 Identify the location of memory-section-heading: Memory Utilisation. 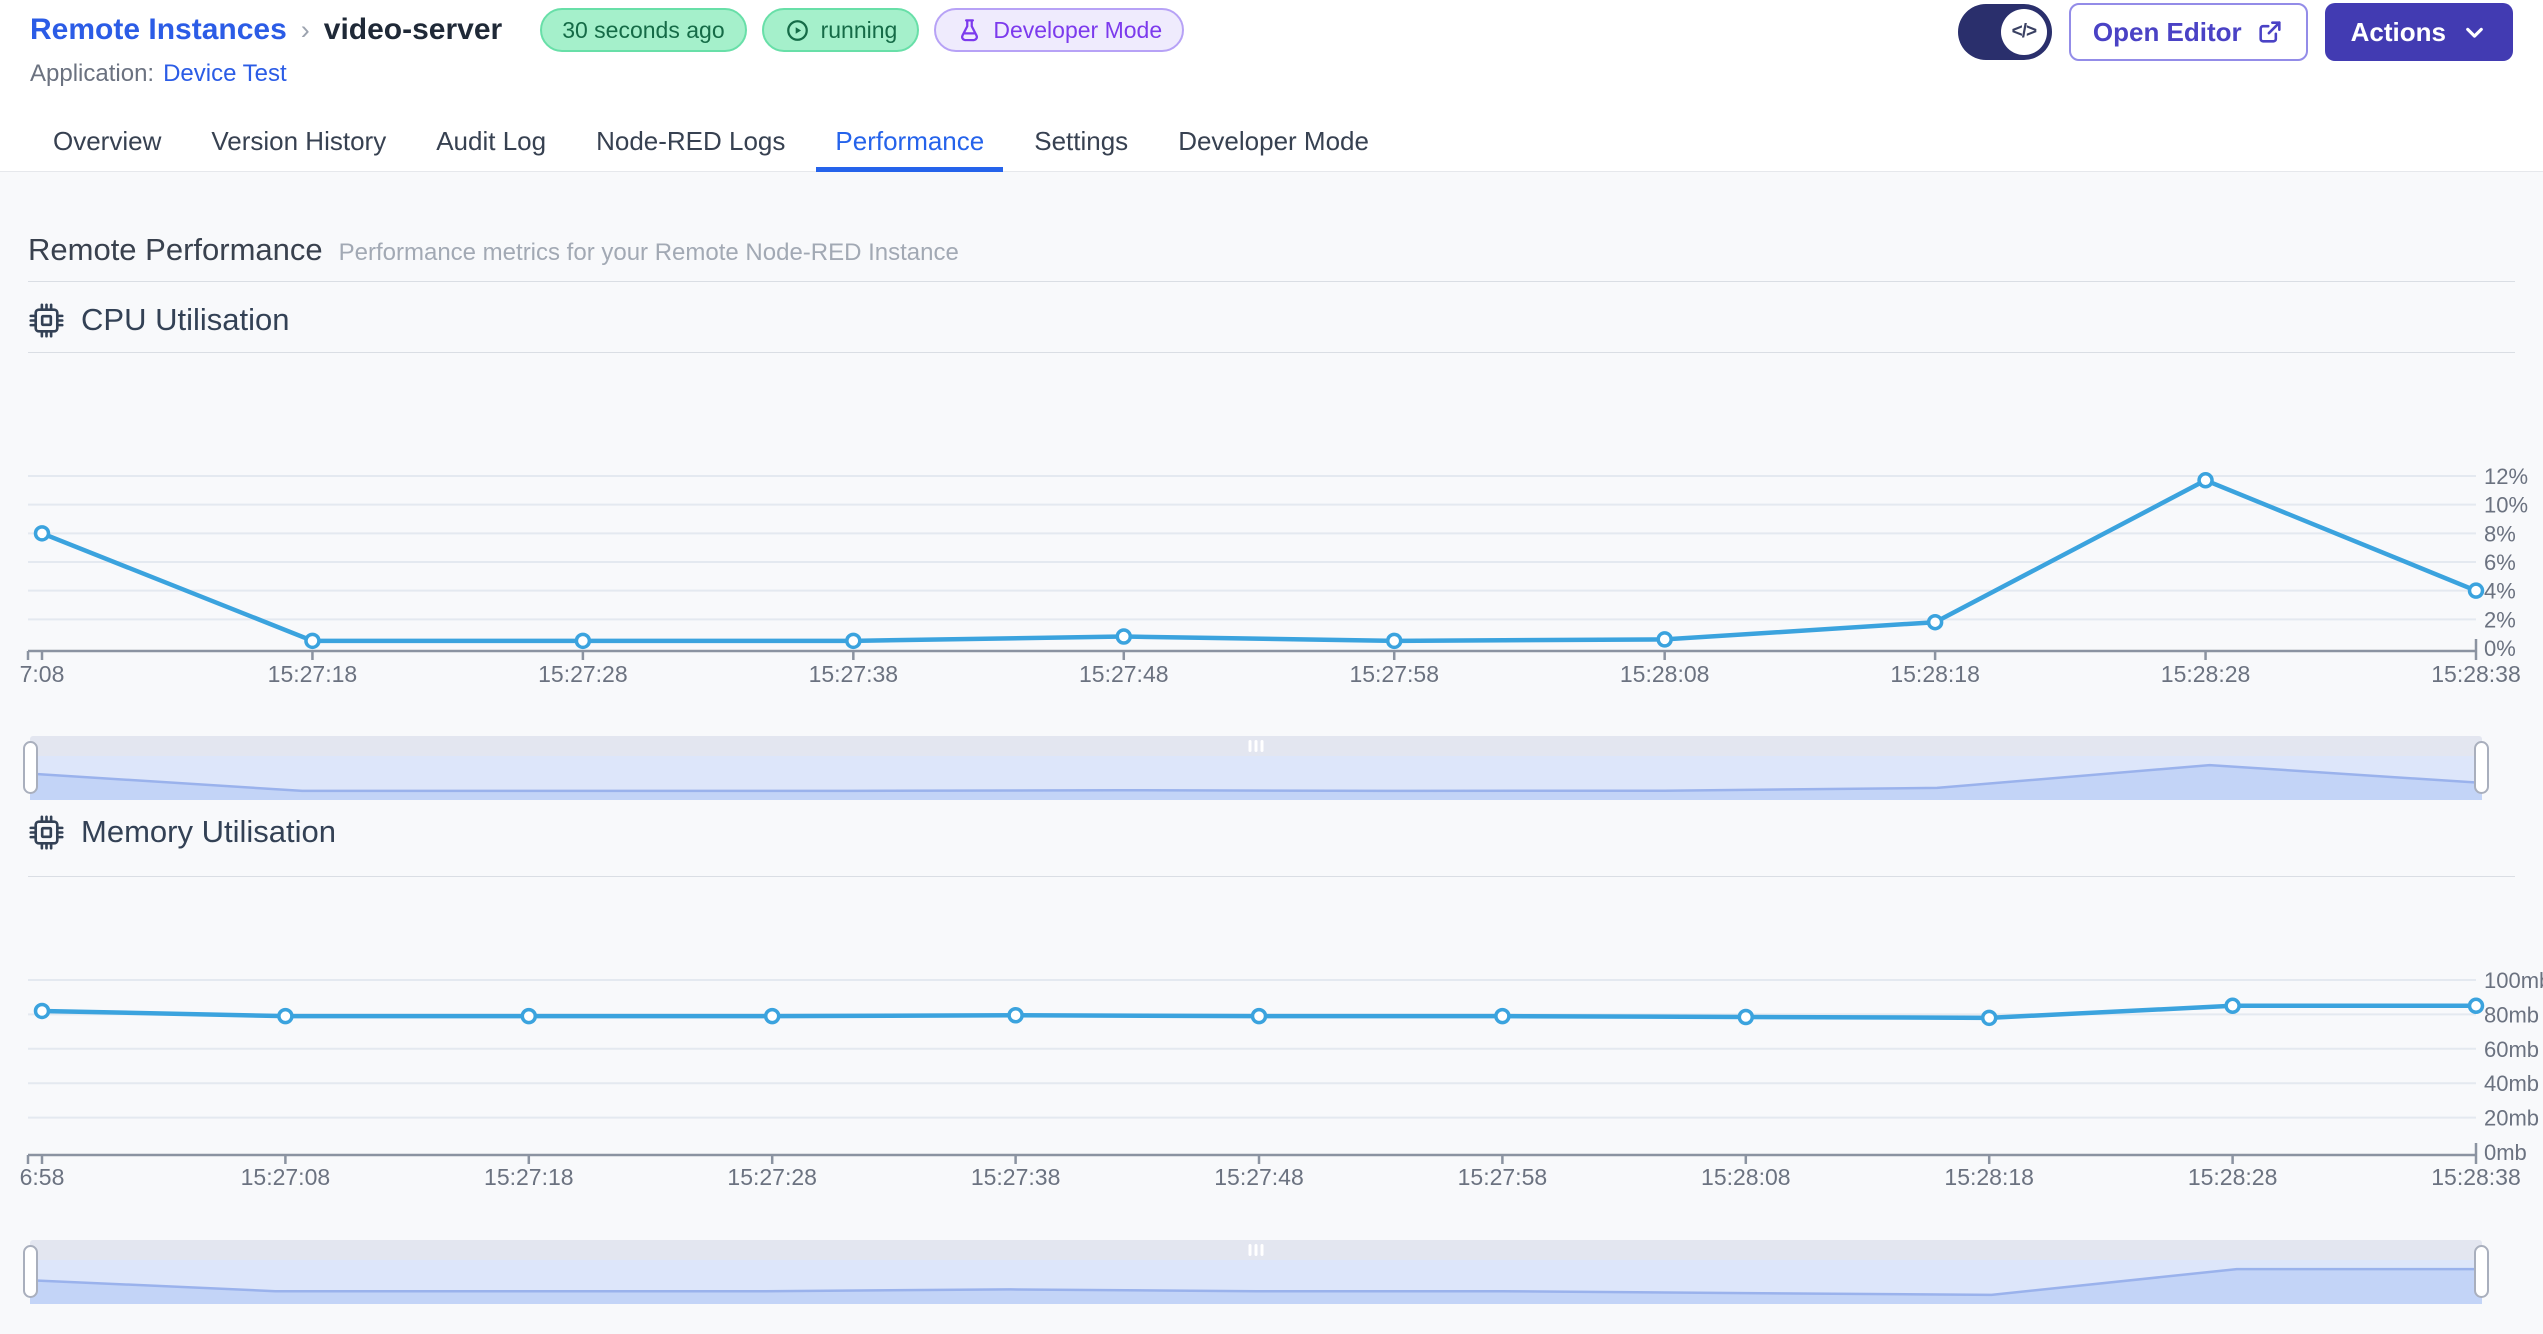
(182, 832).